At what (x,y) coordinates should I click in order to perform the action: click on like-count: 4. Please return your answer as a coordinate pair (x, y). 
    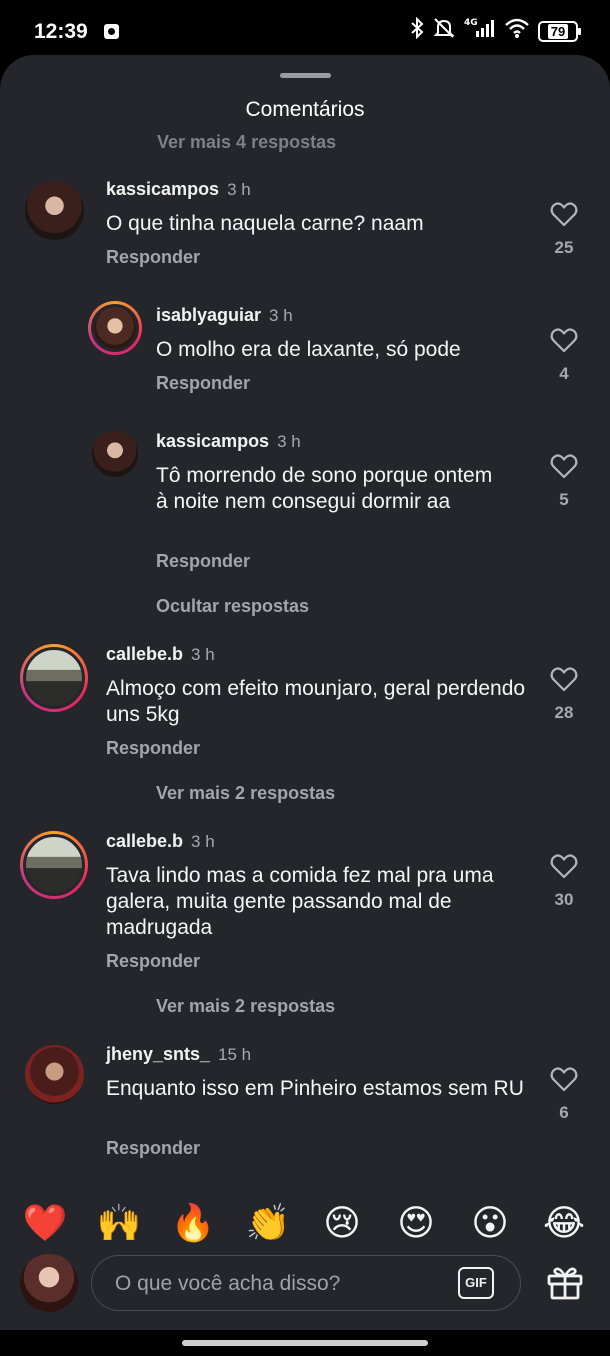
    Looking at the image, I should click on (564, 373).